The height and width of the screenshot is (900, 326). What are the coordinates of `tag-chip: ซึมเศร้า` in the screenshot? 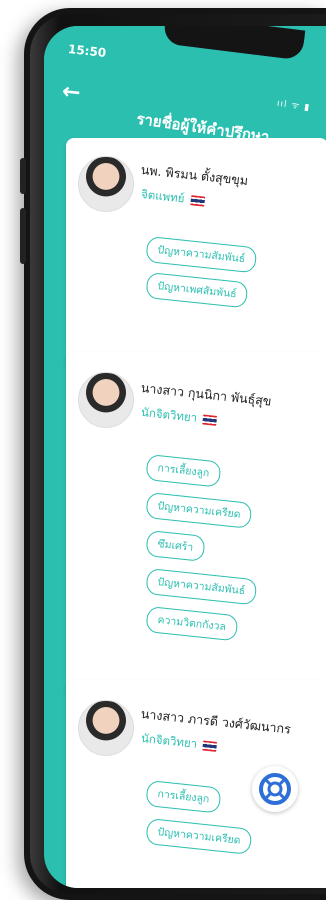 It's located at (175, 546).